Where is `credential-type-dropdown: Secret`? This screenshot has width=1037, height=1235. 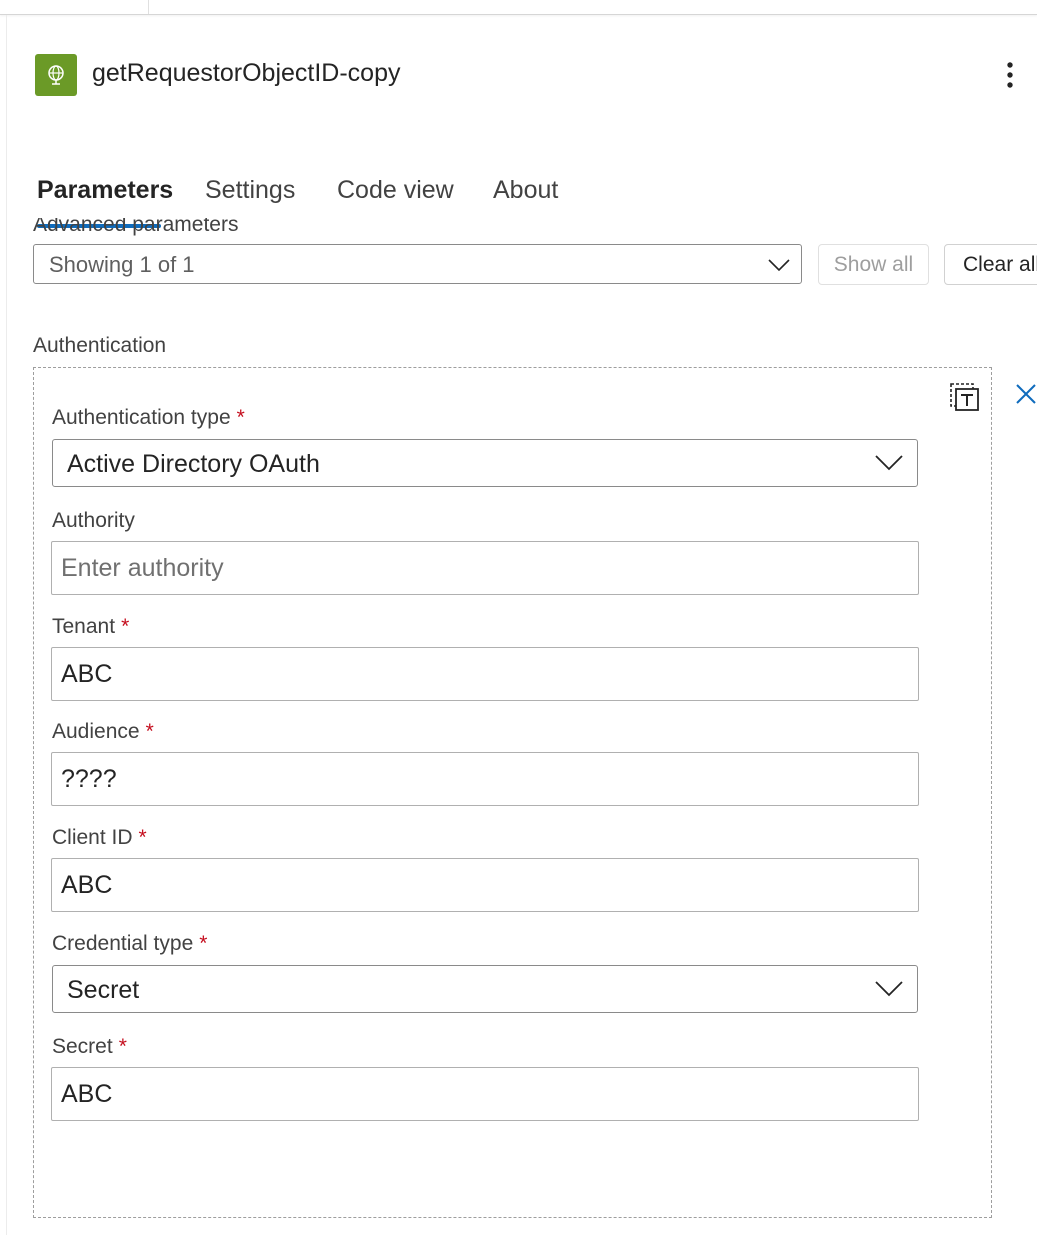
credential-type-dropdown: Secret is located at coordinates (485, 989).